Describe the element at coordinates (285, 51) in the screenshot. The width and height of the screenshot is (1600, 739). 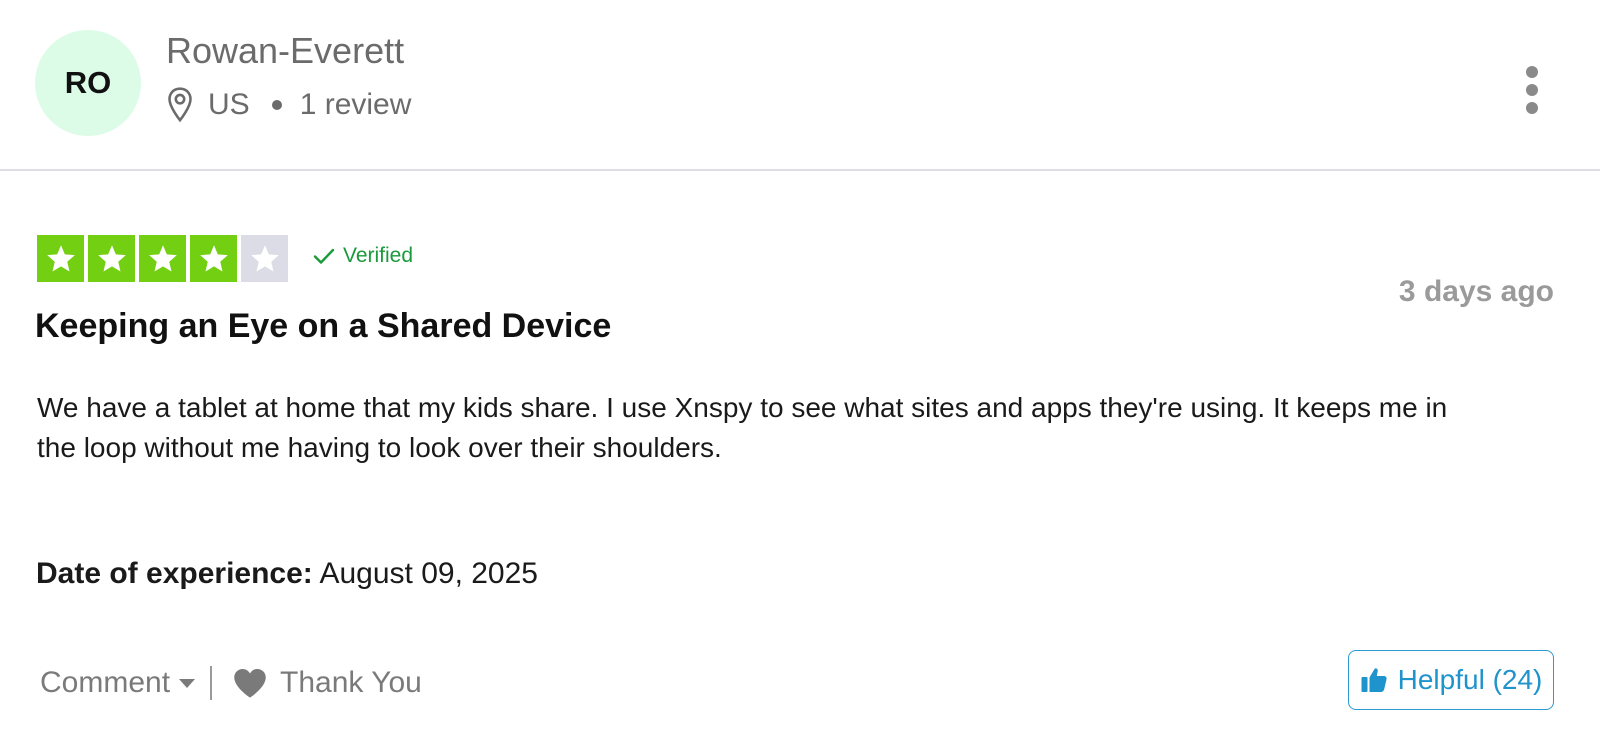
I see `reviewer-name: Rowan-Everett` at that location.